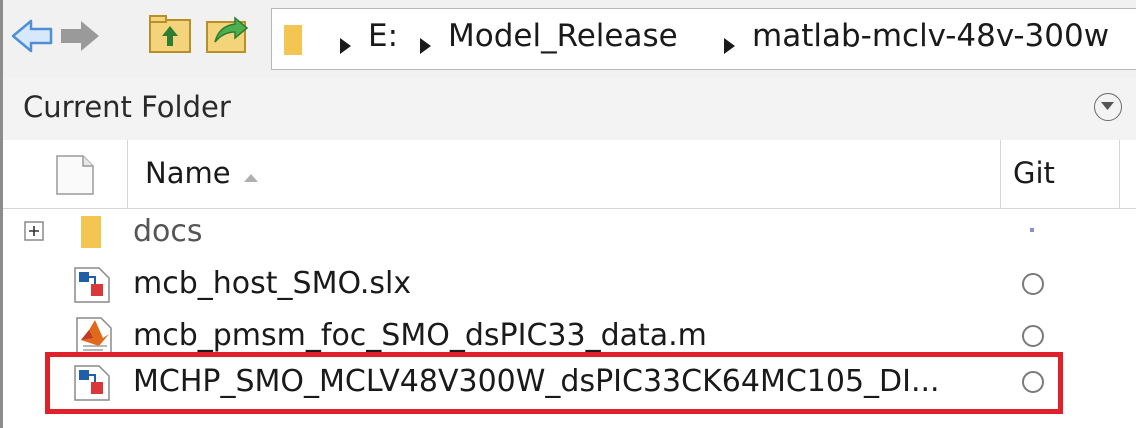  Describe the element at coordinates (168, 231) in the screenshot. I see `file-name: docs` at that location.